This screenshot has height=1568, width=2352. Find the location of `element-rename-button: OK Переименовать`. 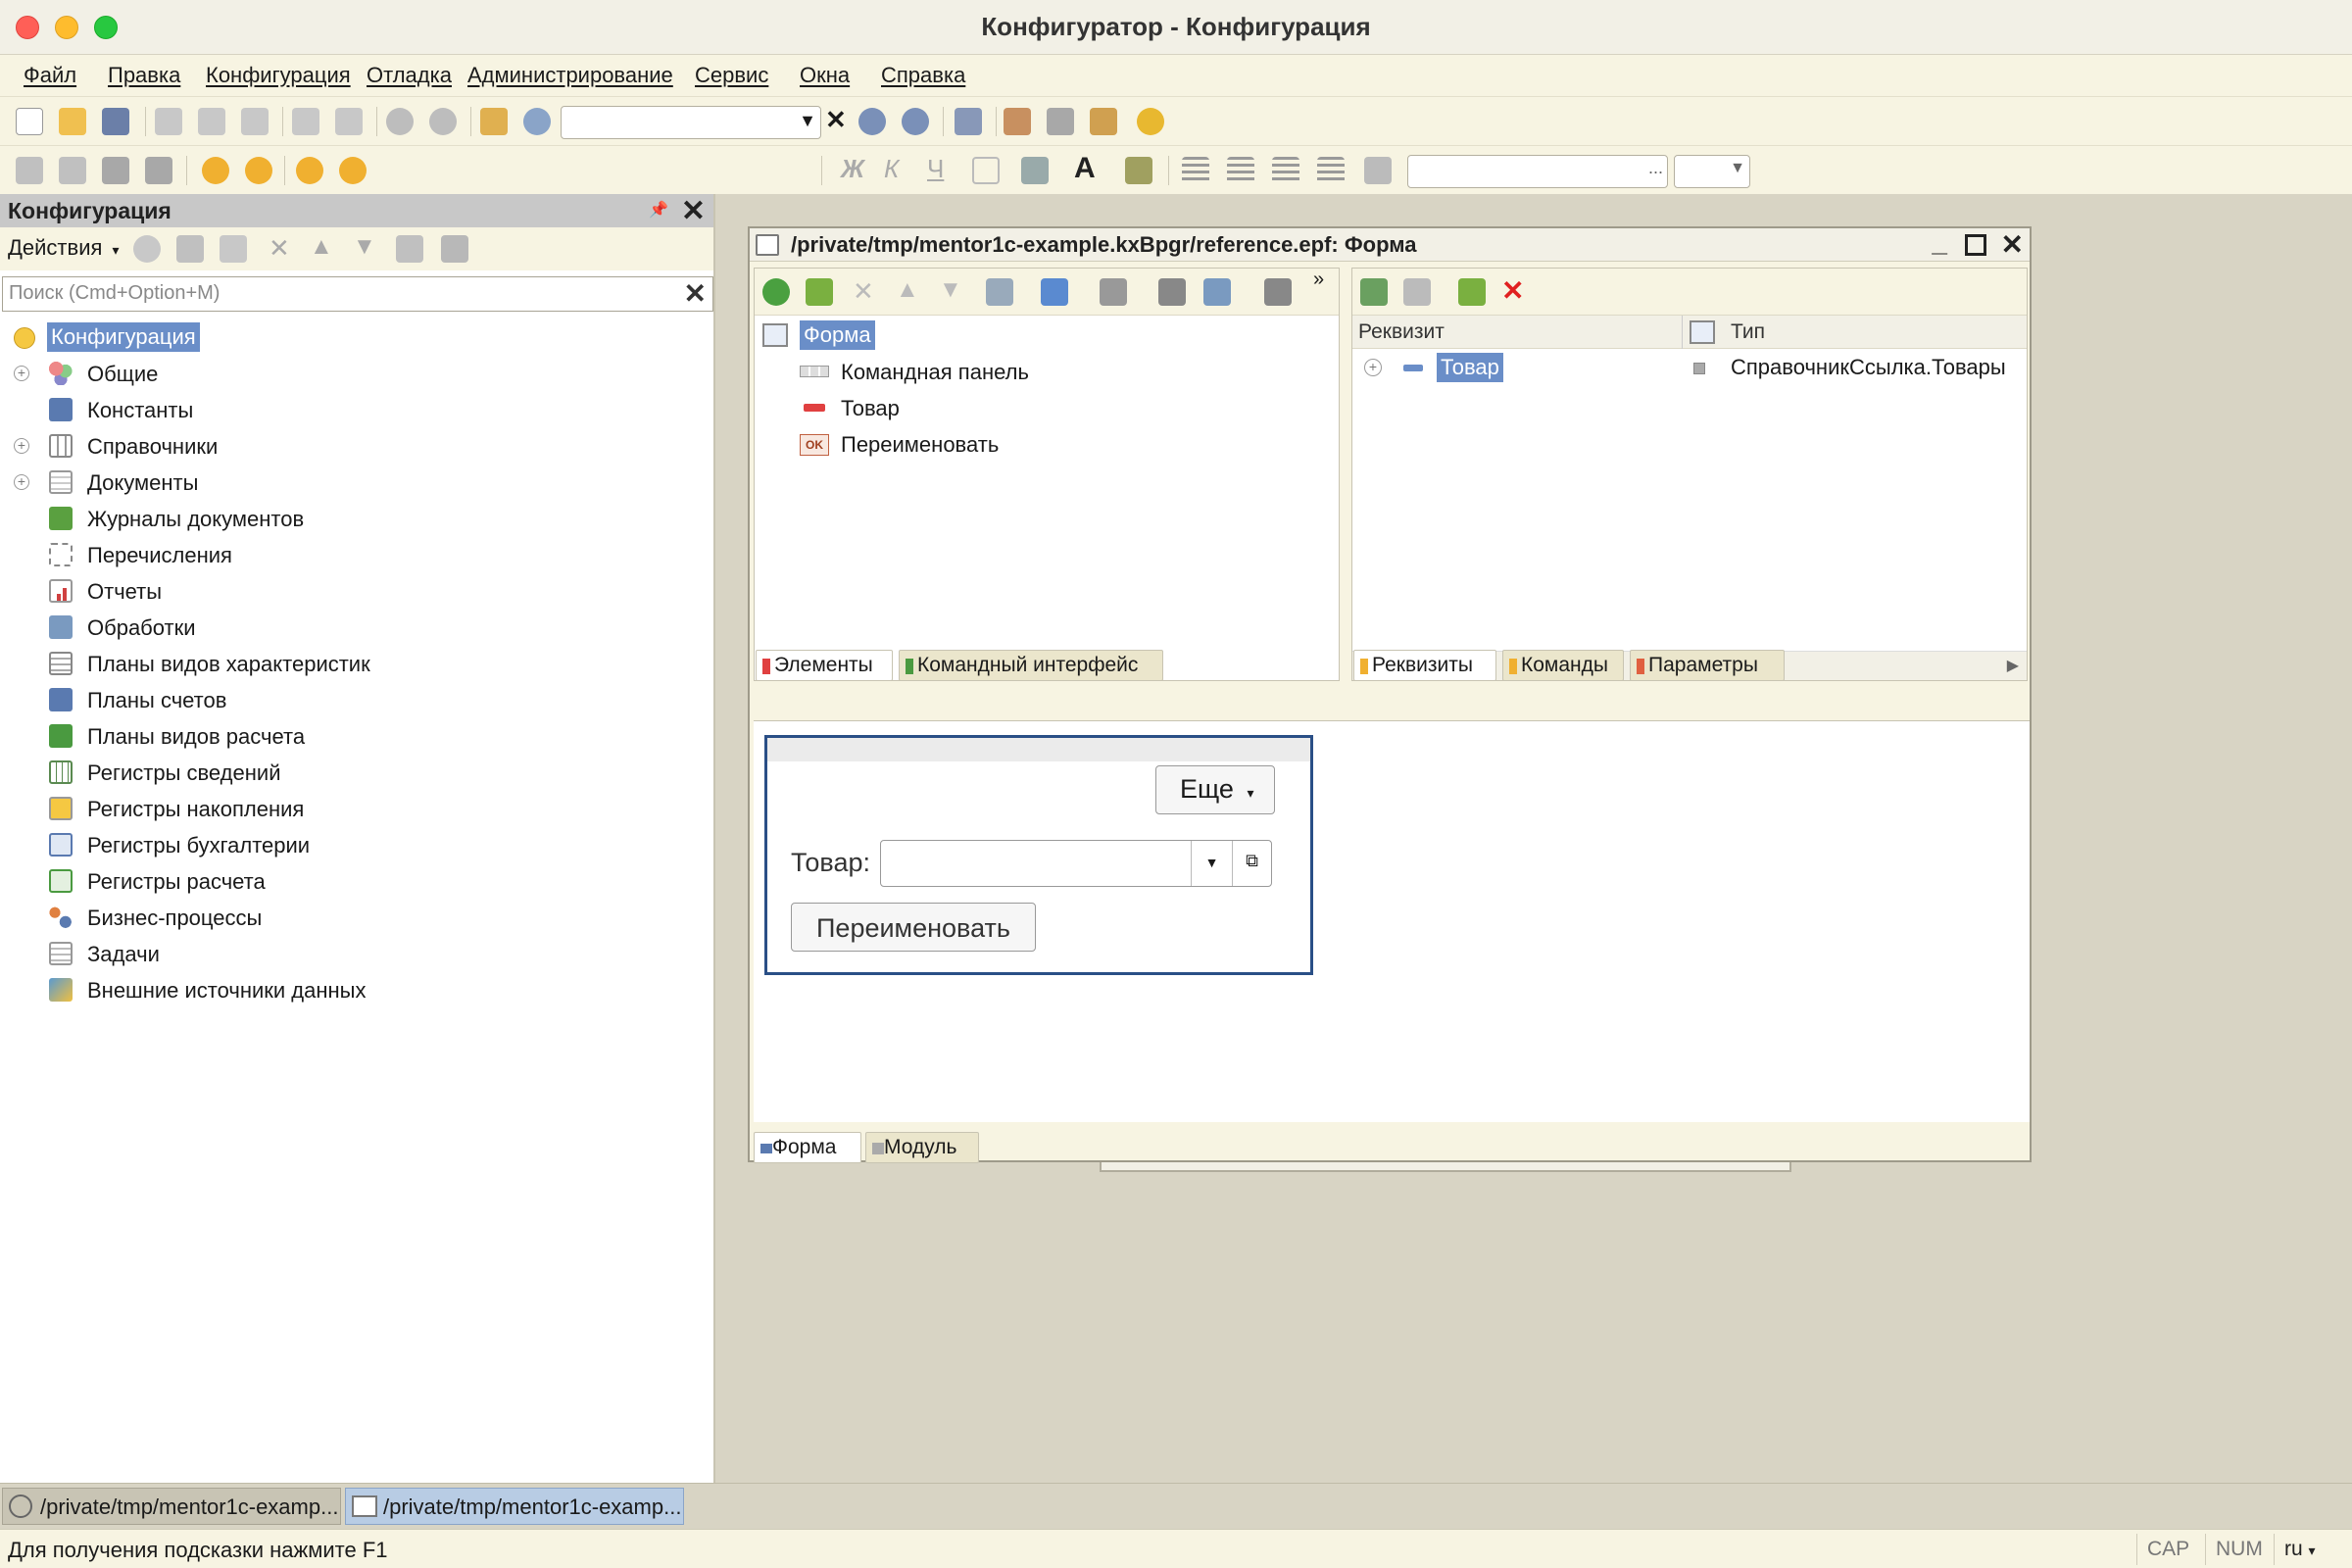

element-rename-button: OK Переименовать is located at coordinates (1047, 444).